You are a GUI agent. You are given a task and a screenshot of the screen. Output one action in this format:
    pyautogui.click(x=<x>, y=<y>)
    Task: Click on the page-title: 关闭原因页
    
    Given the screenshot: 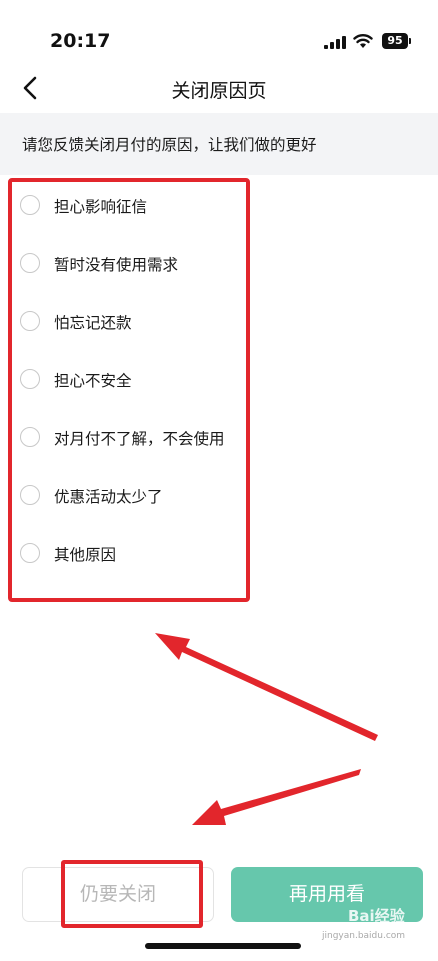 What is the action you would take?
    pyautogui.click(x=219, y=91)
    